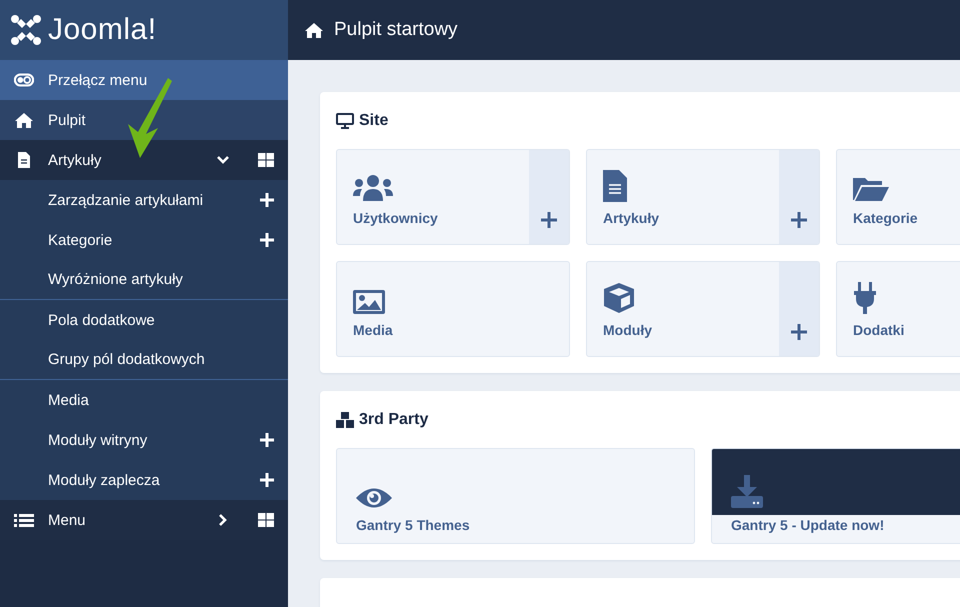 The width and height of the screenshot is (960, 607). Describe the element at coordinates (24, 80) in the screenshot. I see `toggle-icon` at that location.